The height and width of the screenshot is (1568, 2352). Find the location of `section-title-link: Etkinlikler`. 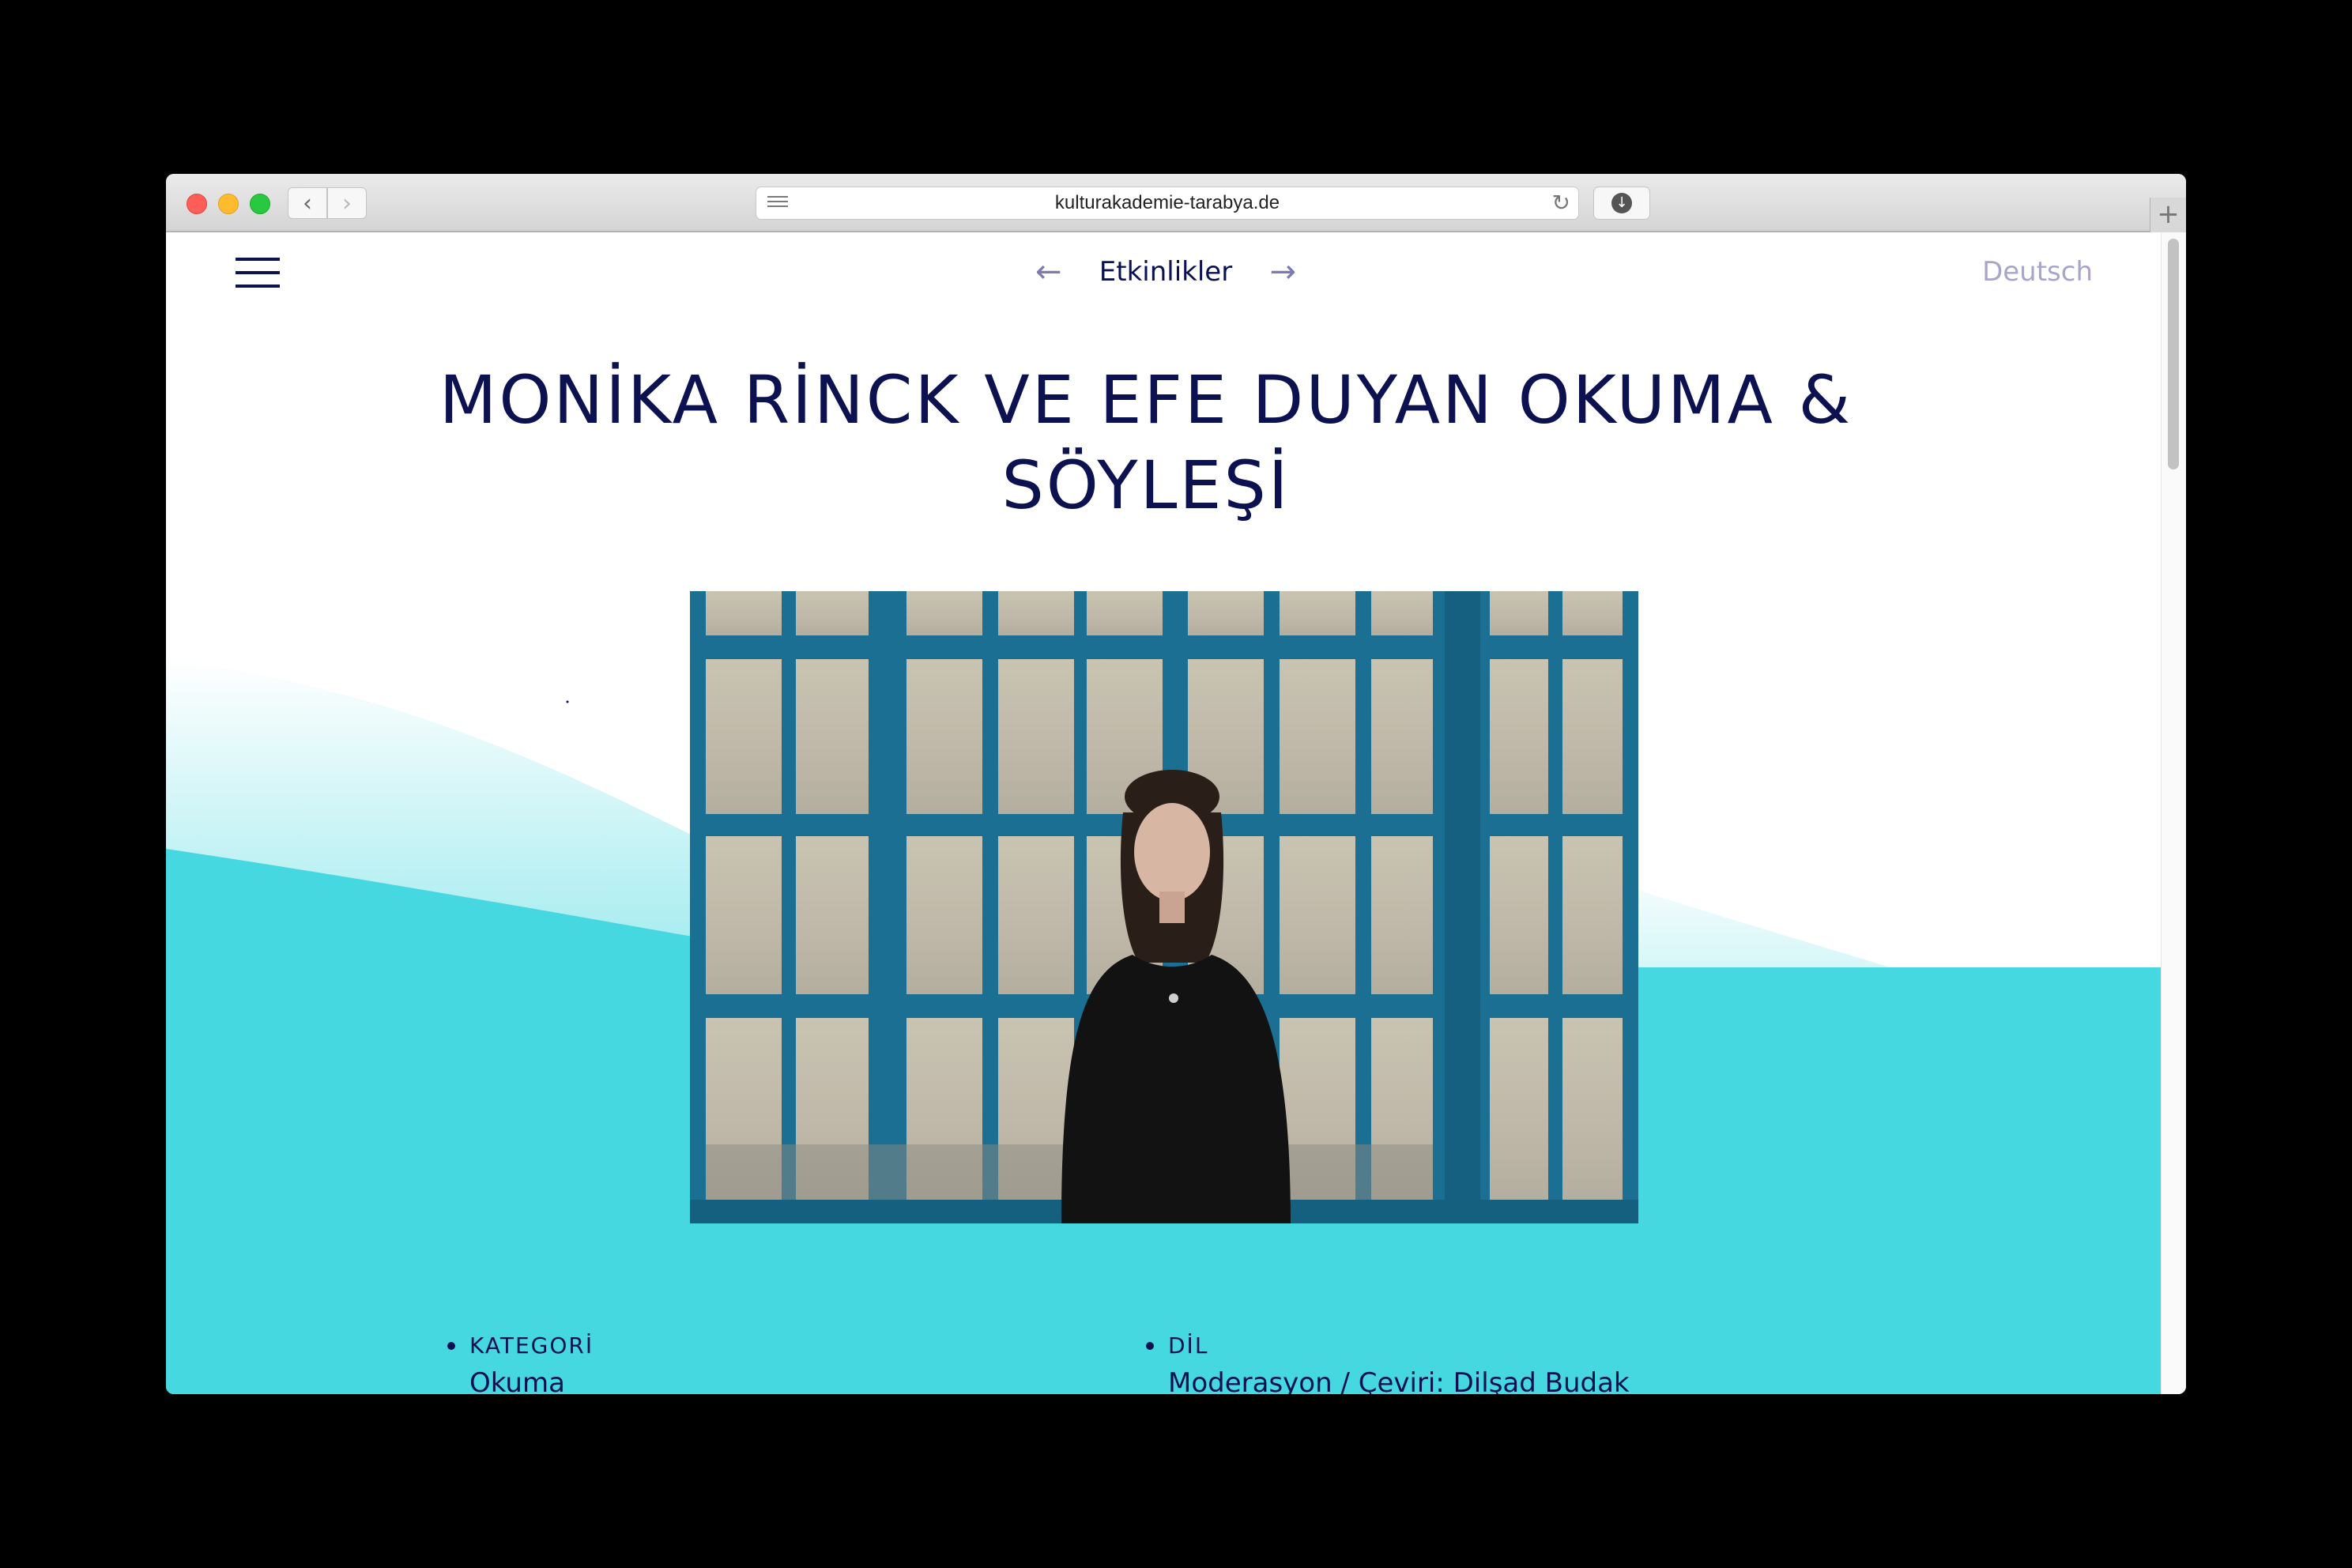

section-title-link: Etkinlikler is located at coordinates (1166, 272).